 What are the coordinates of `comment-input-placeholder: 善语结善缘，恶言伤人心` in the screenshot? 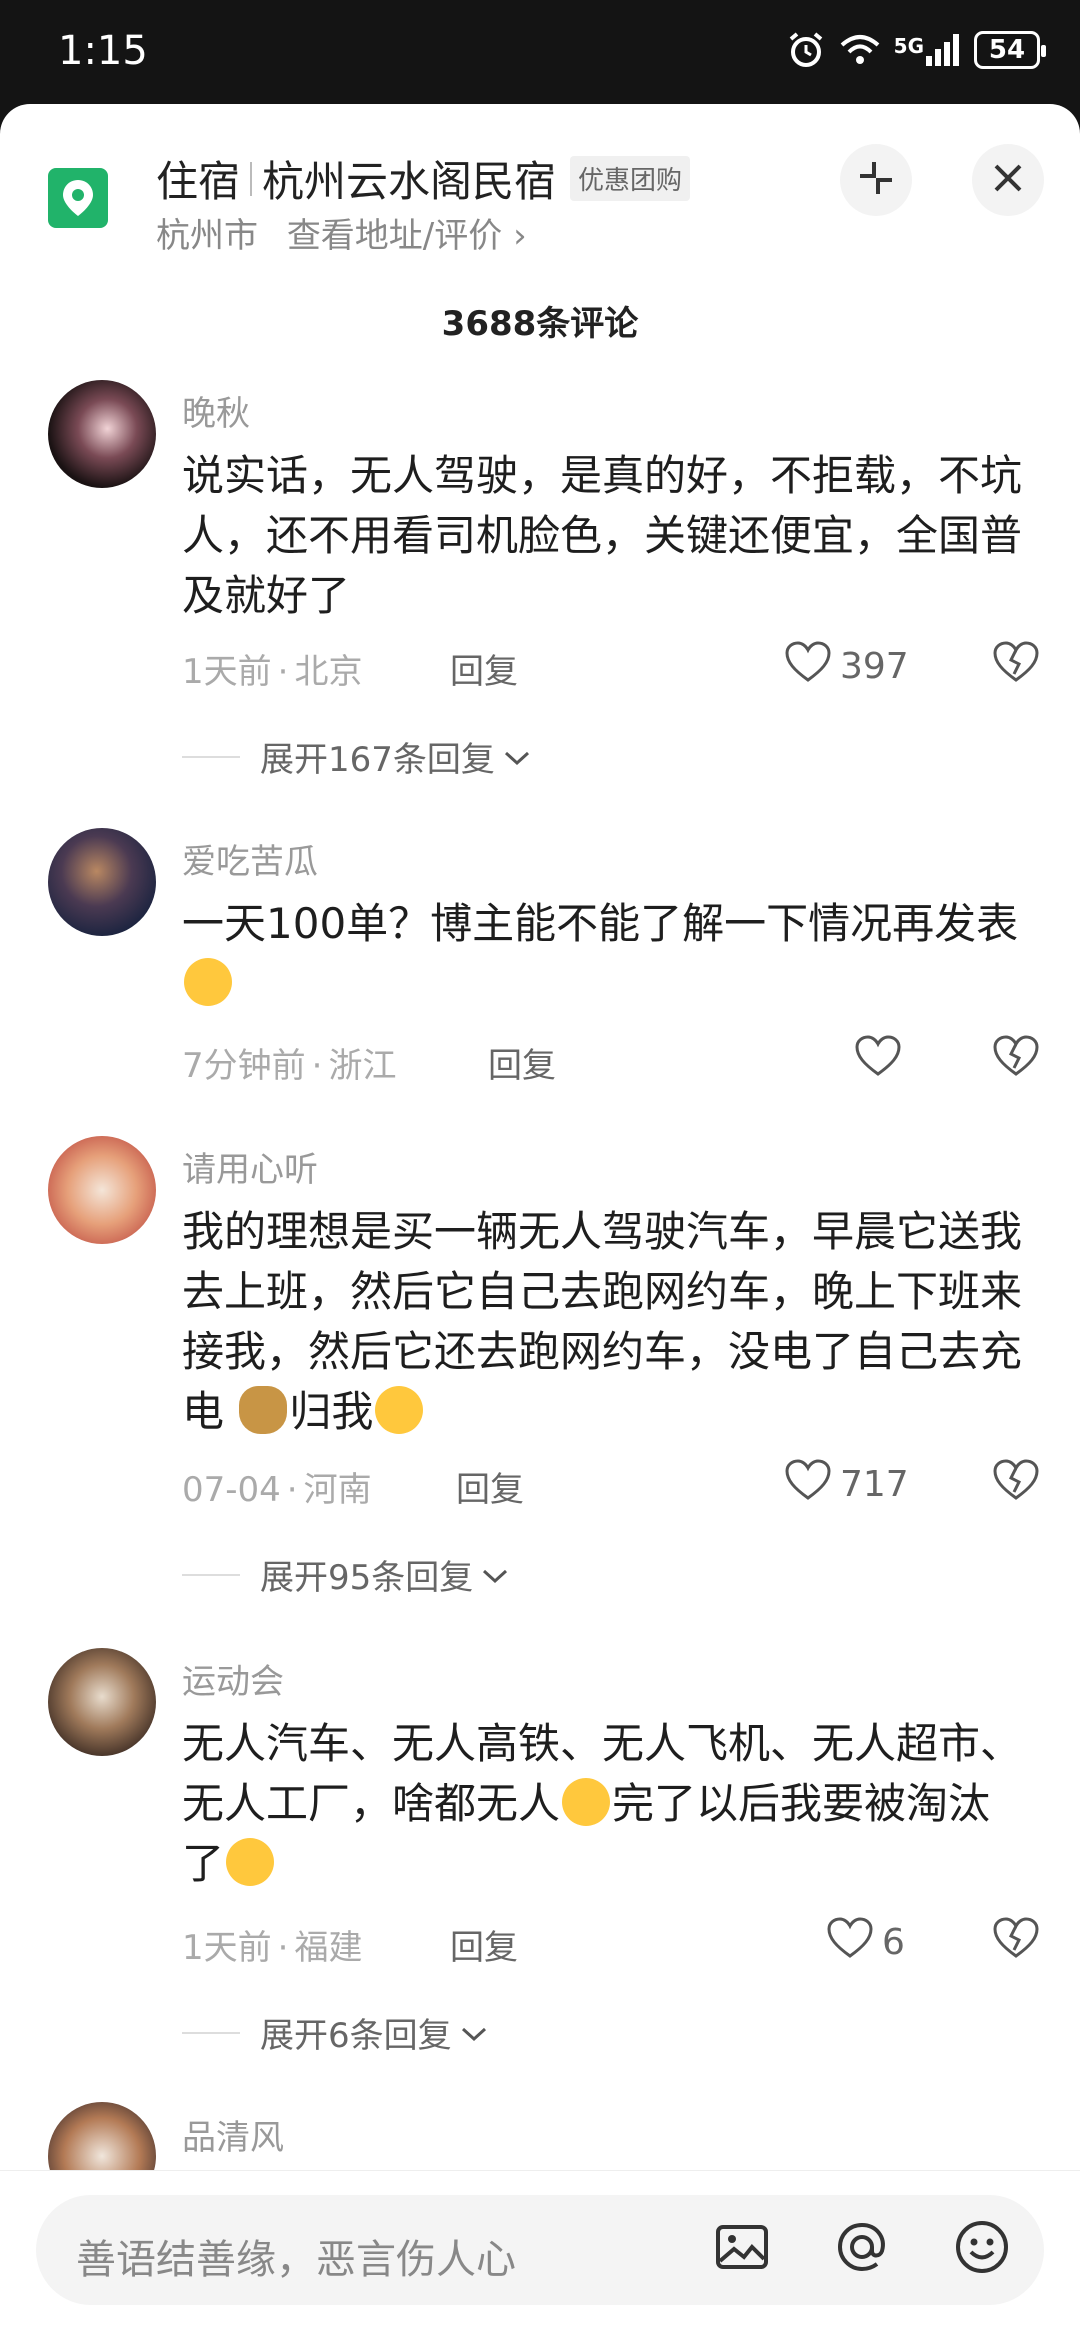 It's located at (296, 2260).